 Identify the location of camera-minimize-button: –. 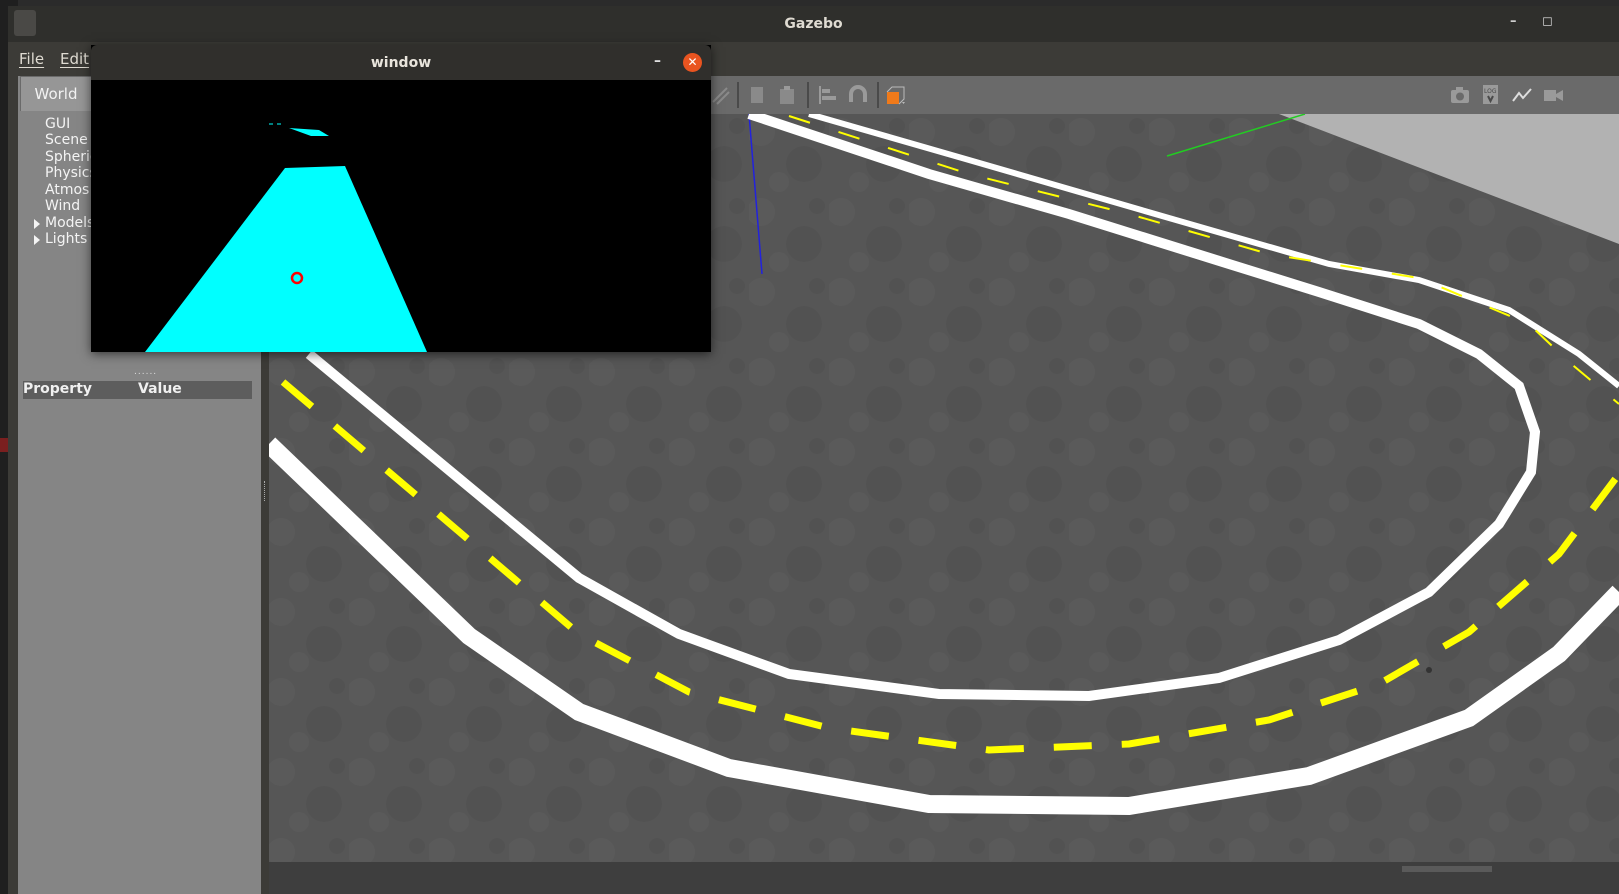
(657, 61).